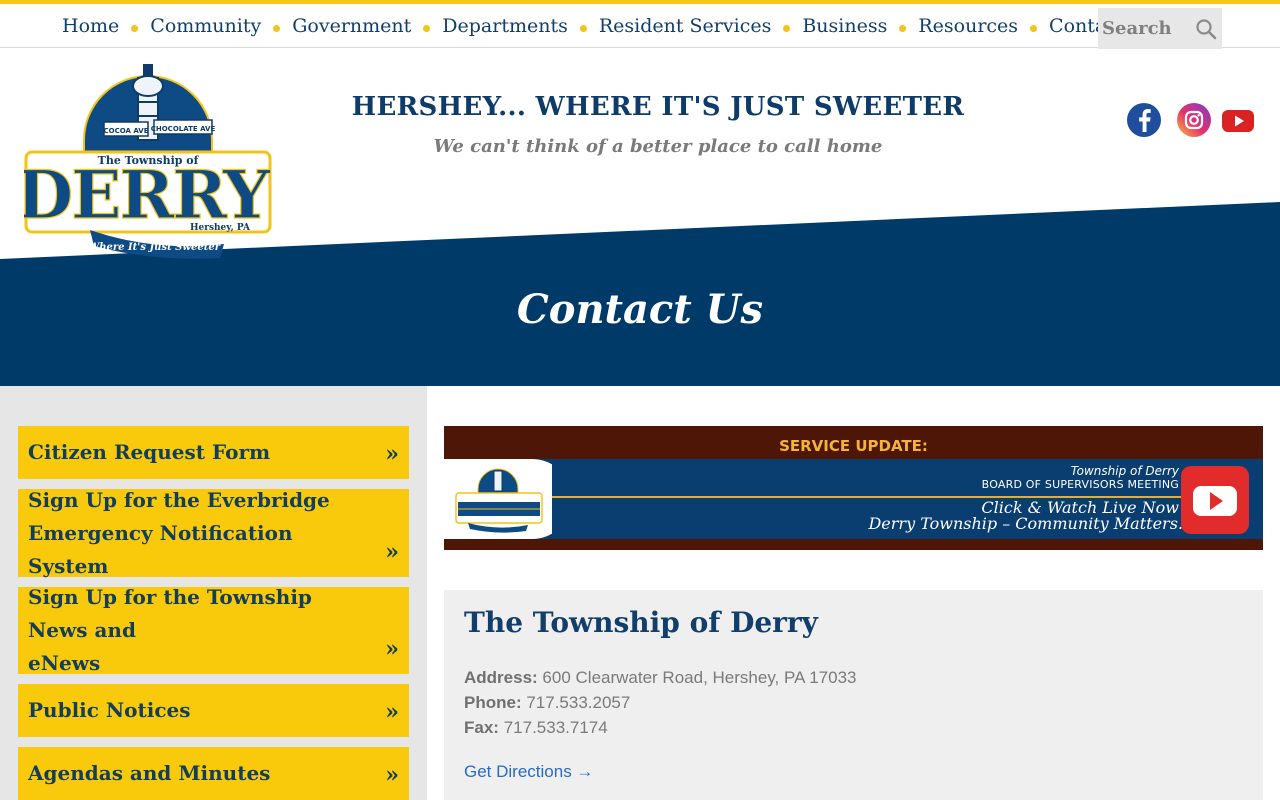 The image size is (1280, 800). Describe the element at coordinates (481, 727) in the screenshot. I see `fax-label: Fax:` at that location.